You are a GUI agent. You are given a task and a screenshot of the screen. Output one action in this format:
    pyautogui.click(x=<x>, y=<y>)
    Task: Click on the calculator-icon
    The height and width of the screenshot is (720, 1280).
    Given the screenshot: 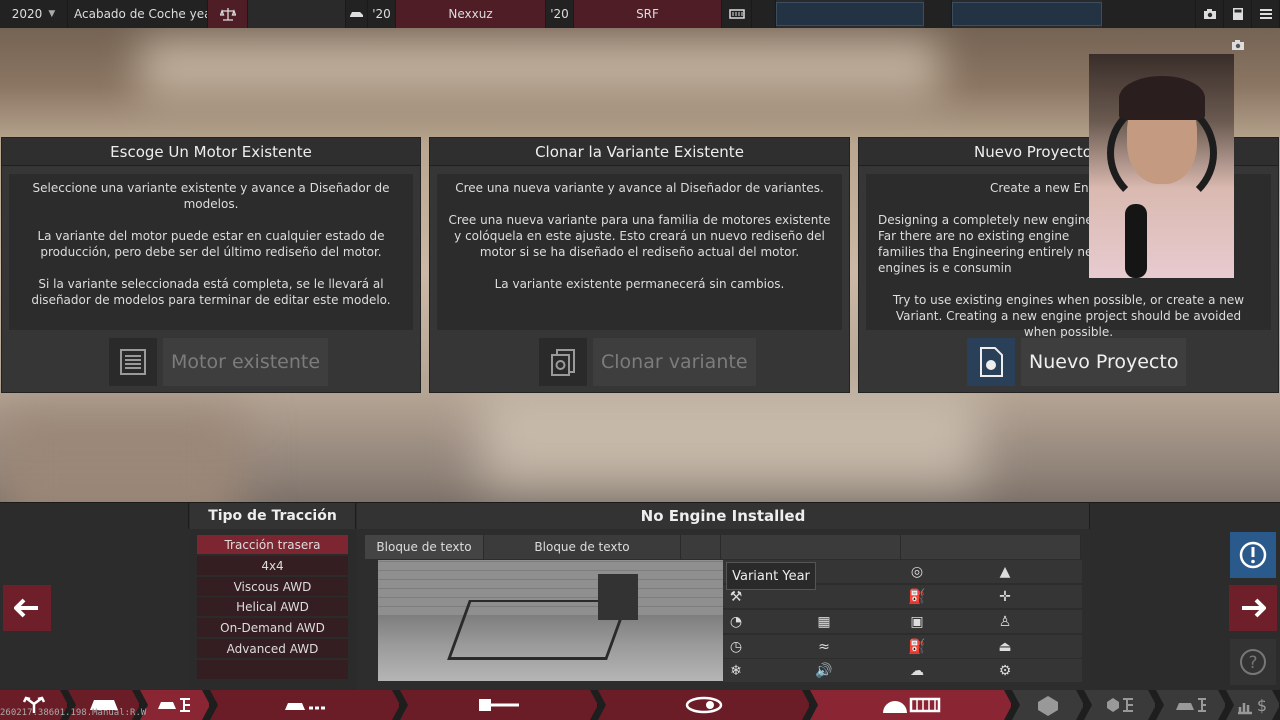 What is the action you would take?
    pyautogui.click(x=1238, y=14)
    